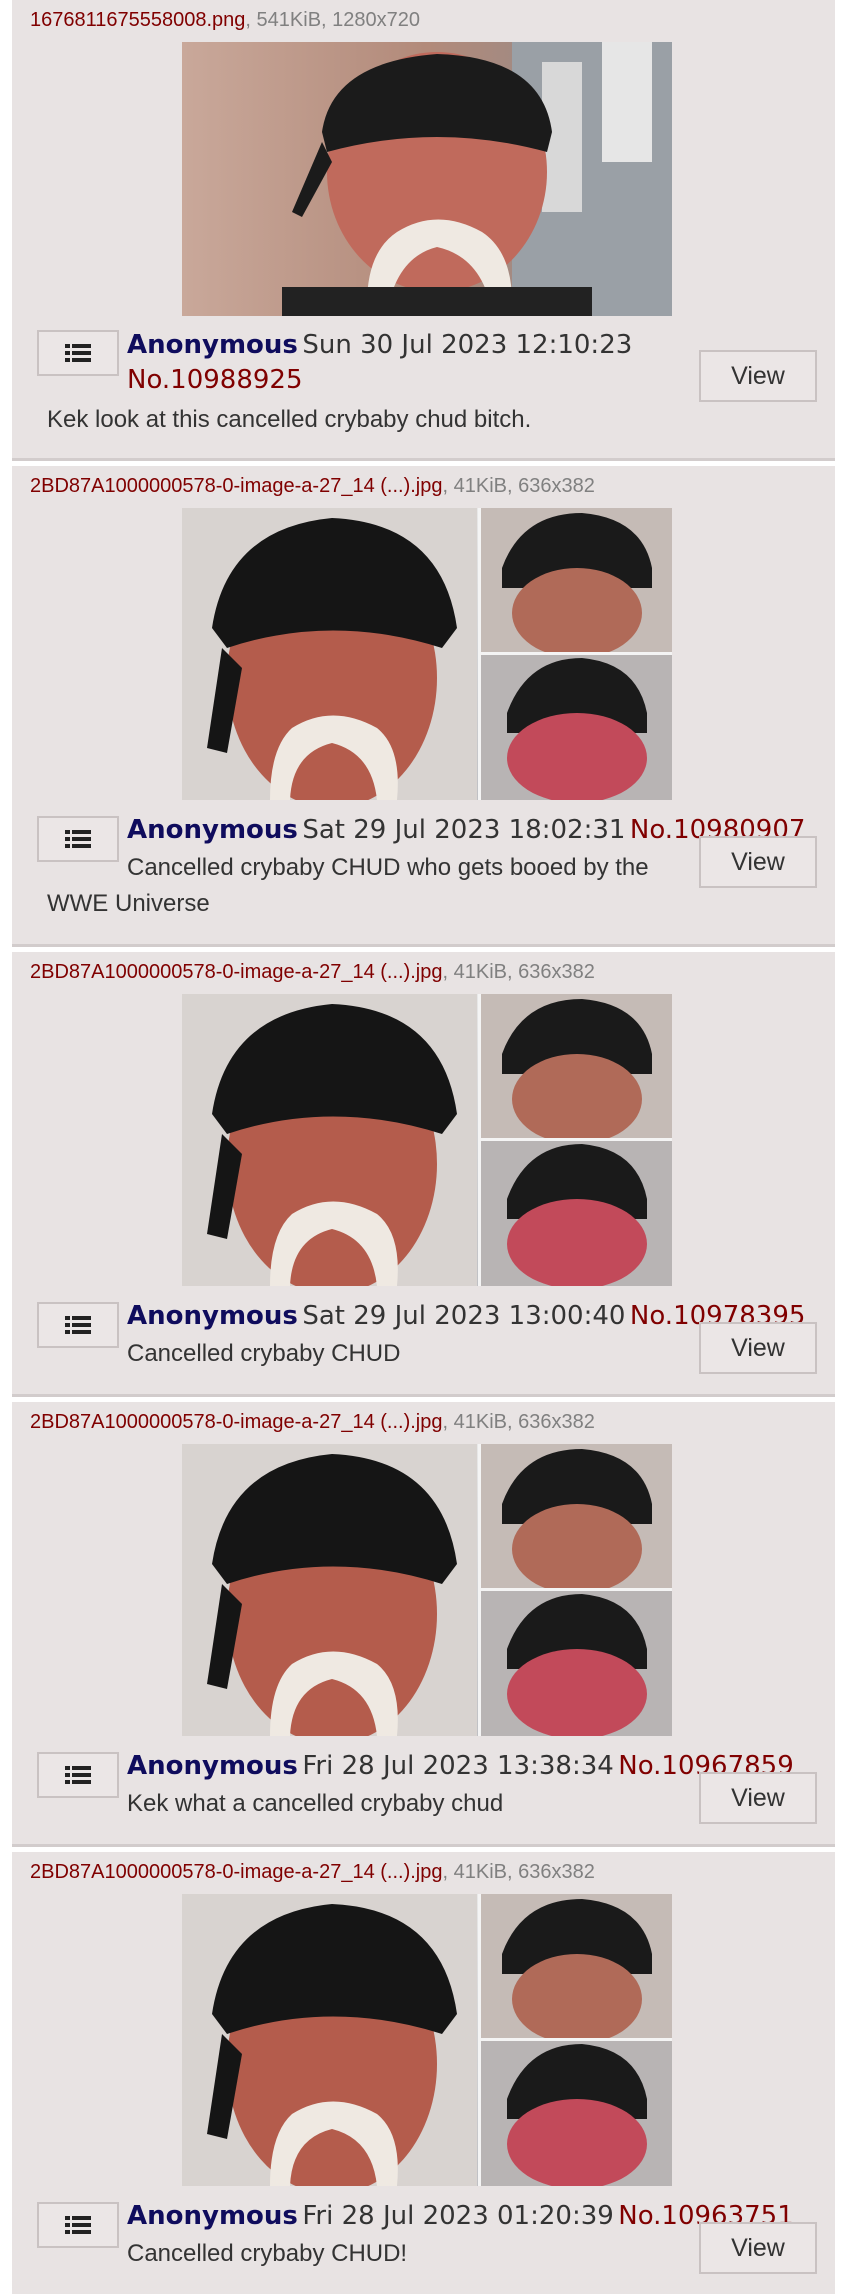  What do you see at coordinates (264, 1353) in the screenshot?
I see `post-comment: Cancelled crybaby CHUD` at bounding box center [264, 1353].